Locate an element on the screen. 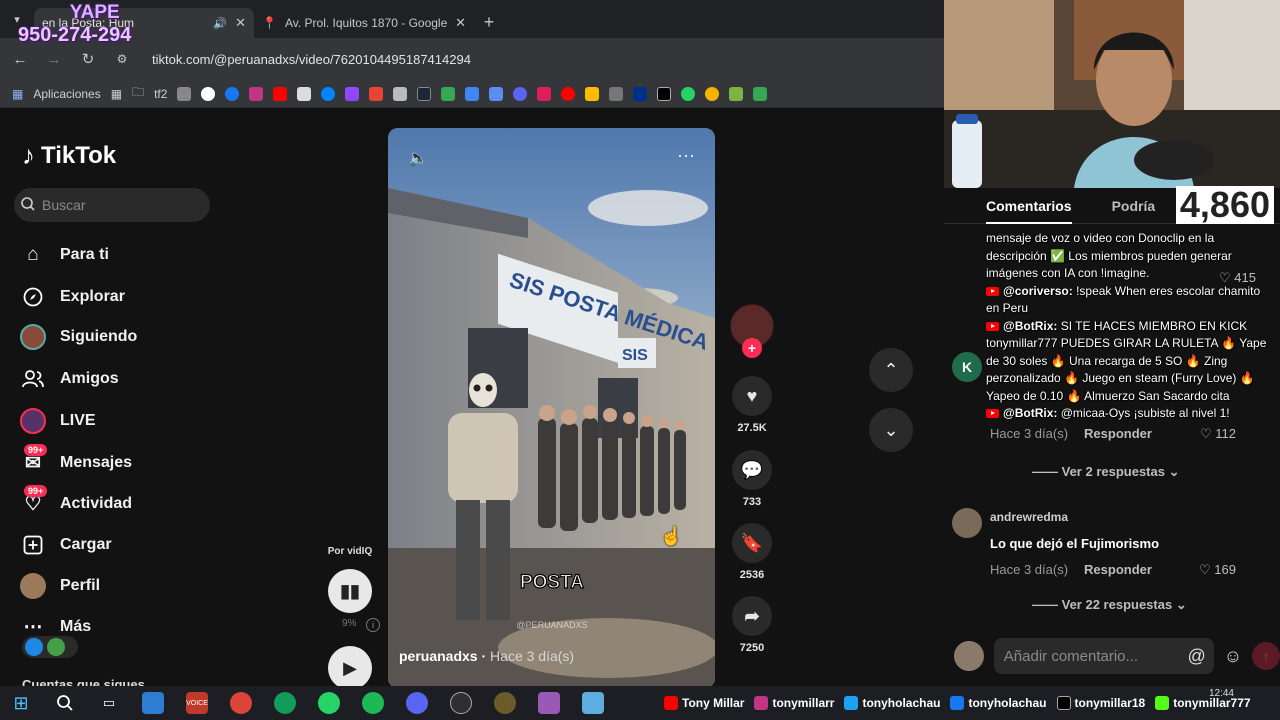 This screenshot has width=1280, height=720. comment-input: Añadir comentario... @ is located at coordinates (1103, 656).